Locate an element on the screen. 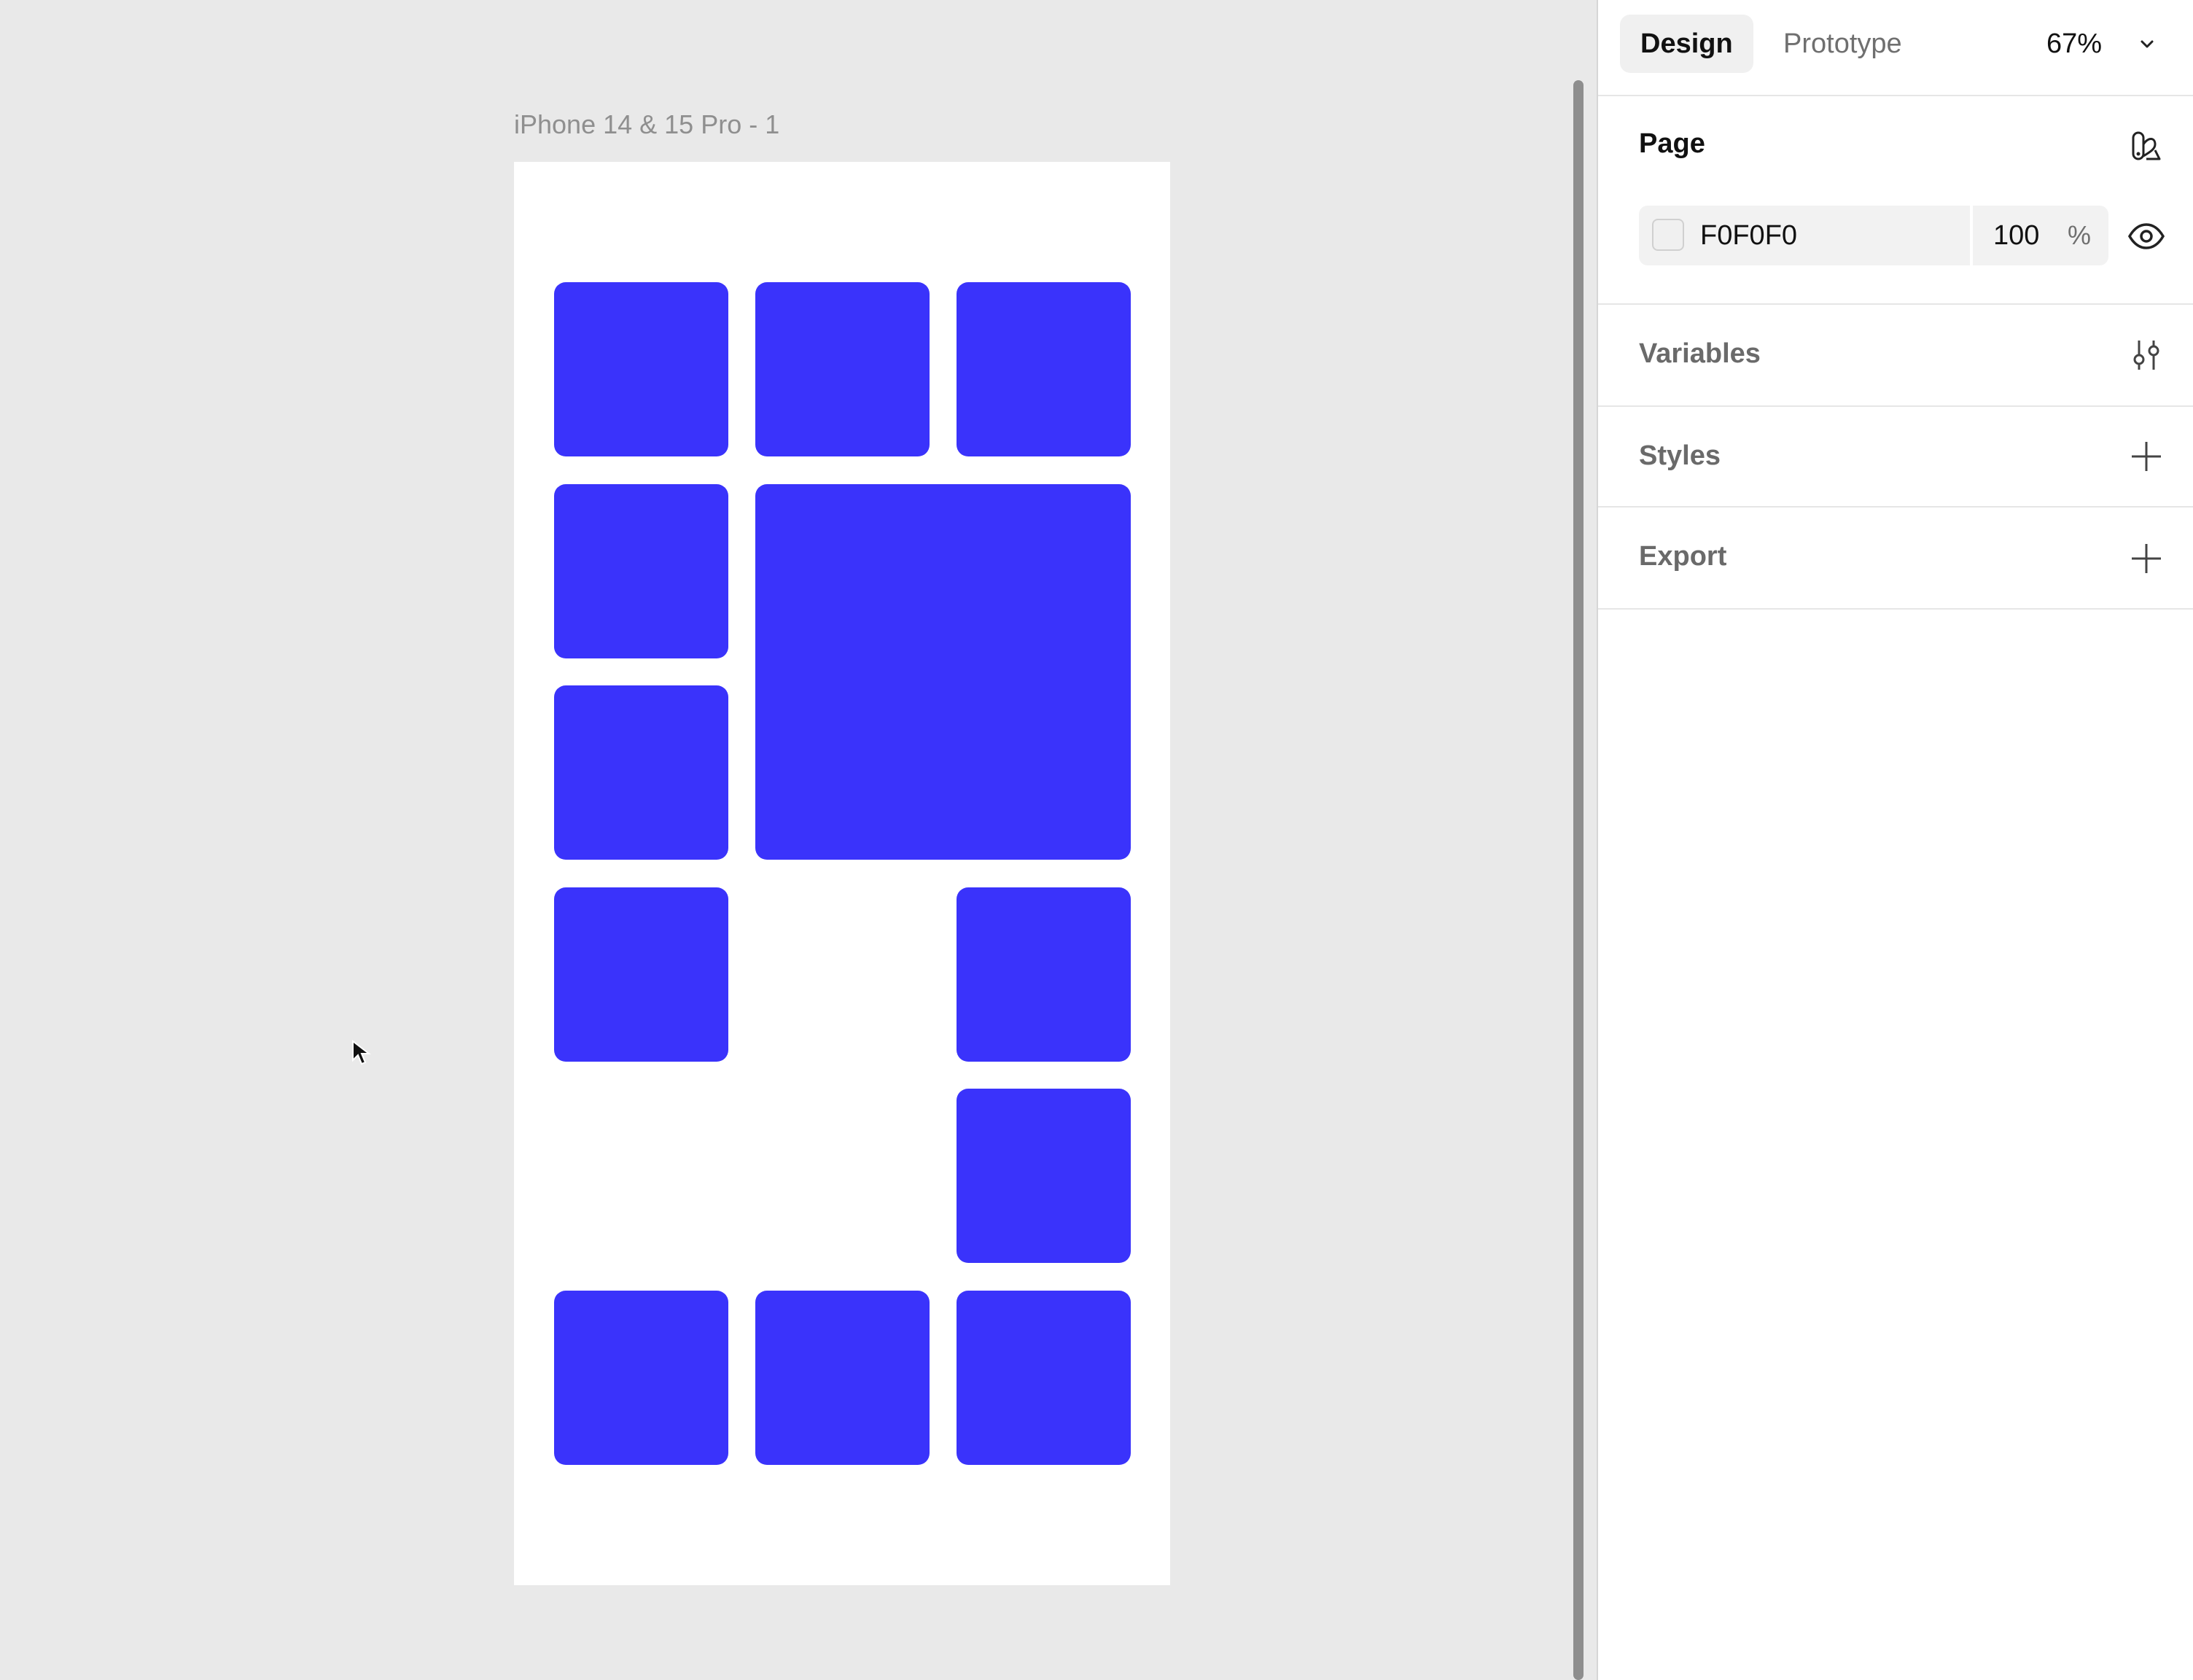 The width and height of the screenshot is (2193, 1680). variables-section-title: Variables is located at coordinates (1700, 353).